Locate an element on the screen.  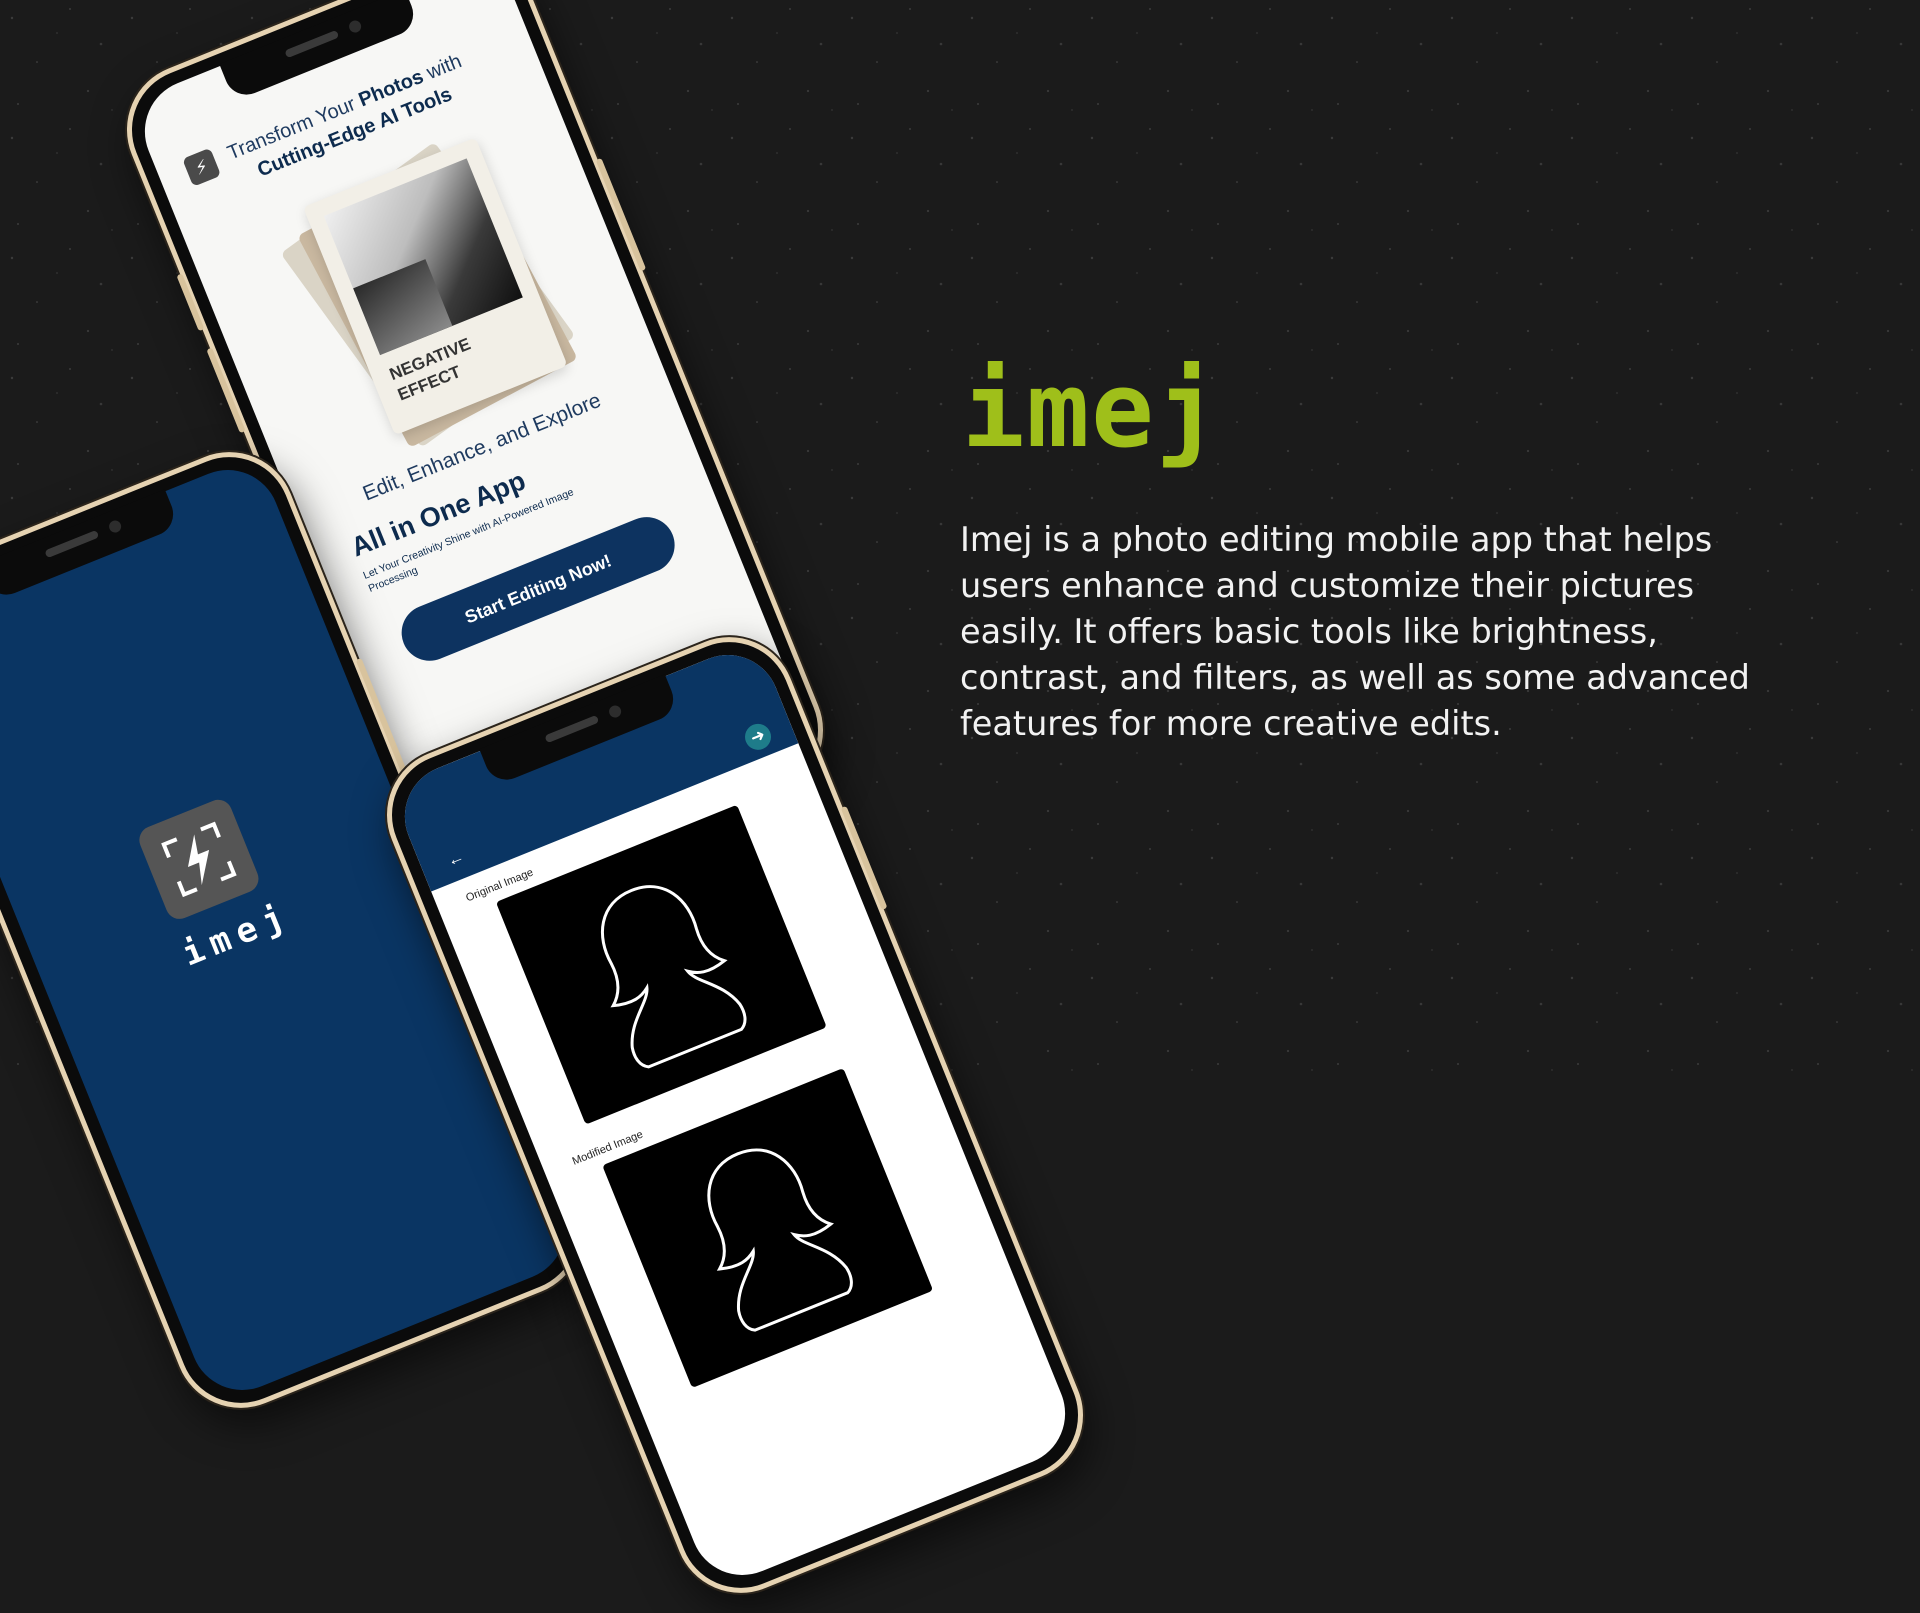
modified-image is located at coordinates (768, 1228).